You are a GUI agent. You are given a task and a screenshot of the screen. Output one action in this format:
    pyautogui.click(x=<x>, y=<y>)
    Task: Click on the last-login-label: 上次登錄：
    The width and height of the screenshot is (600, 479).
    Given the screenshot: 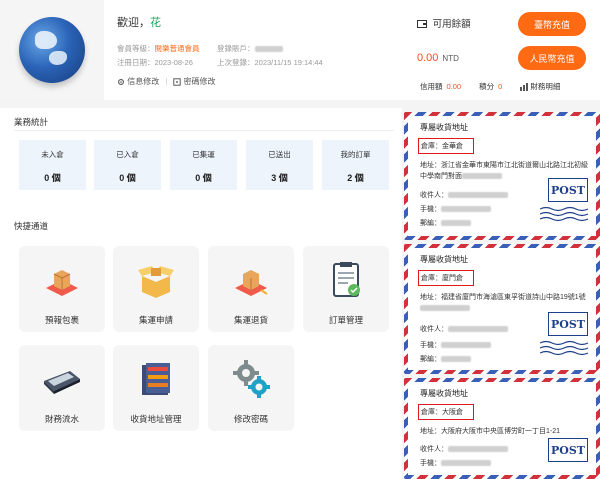 What is the action you would take?
    pyautogui.click(x=236, y=62)
    